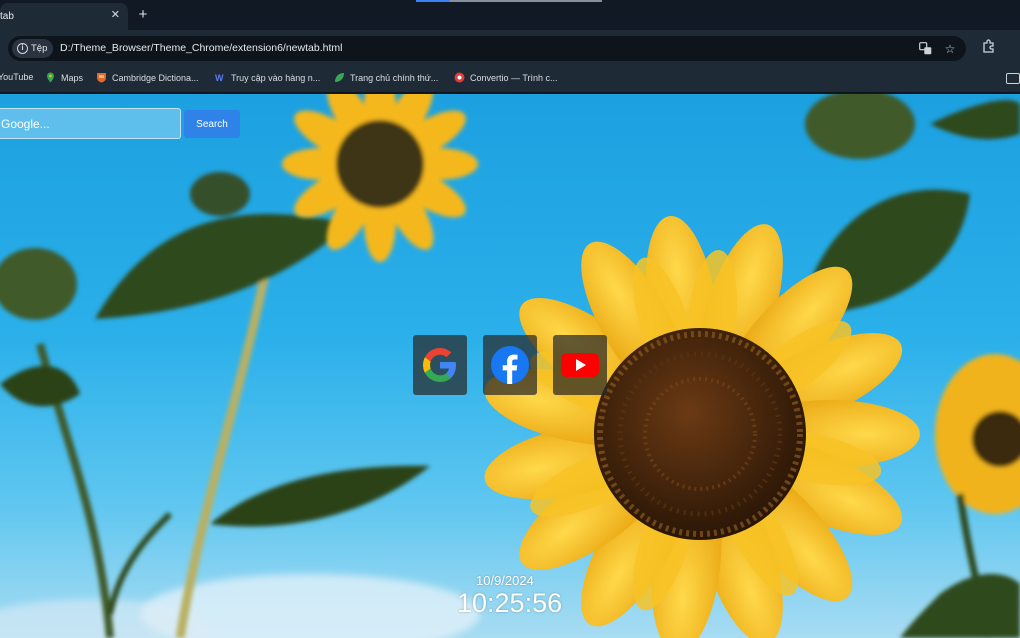  I want to click on youtube-icon, so click(580, 365).